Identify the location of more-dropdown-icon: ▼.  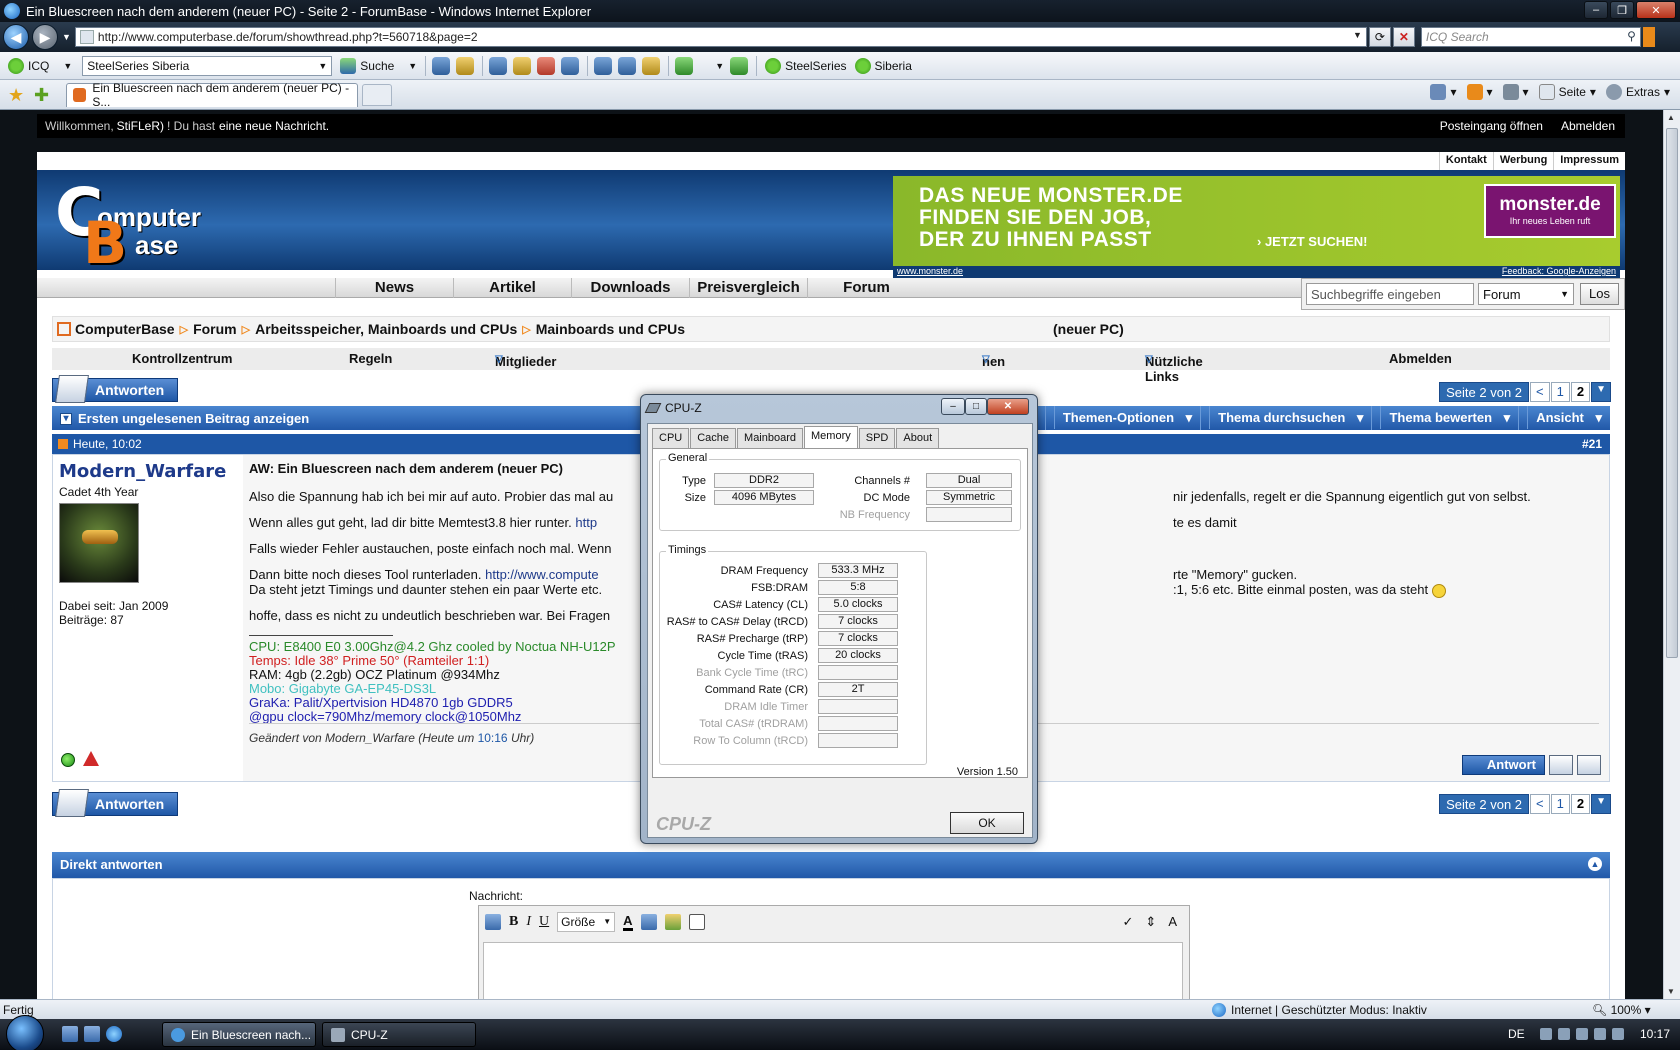
(719, 66).